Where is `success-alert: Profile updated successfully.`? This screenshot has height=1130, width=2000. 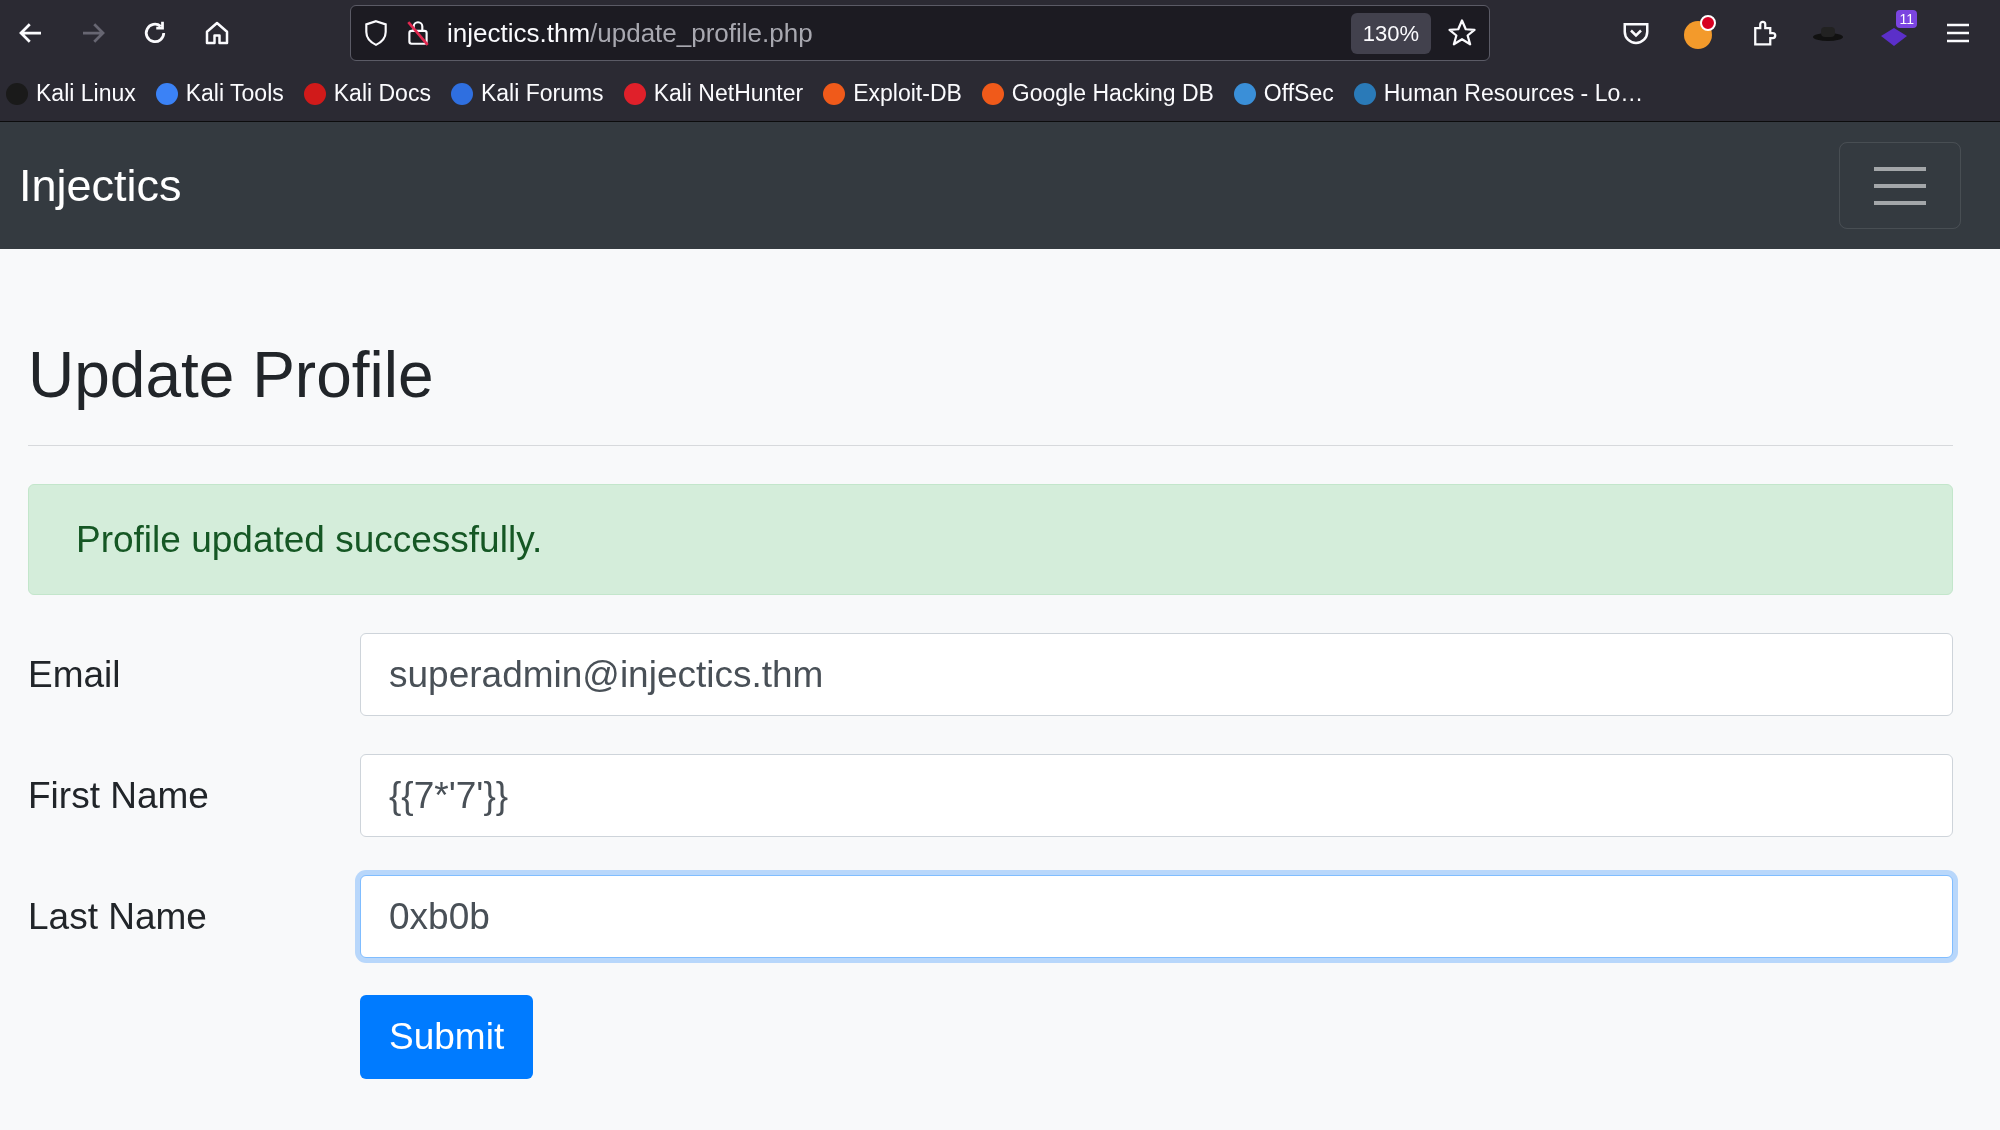
success-alert: Profile updated successfully. is located at coordinates (990, 539).